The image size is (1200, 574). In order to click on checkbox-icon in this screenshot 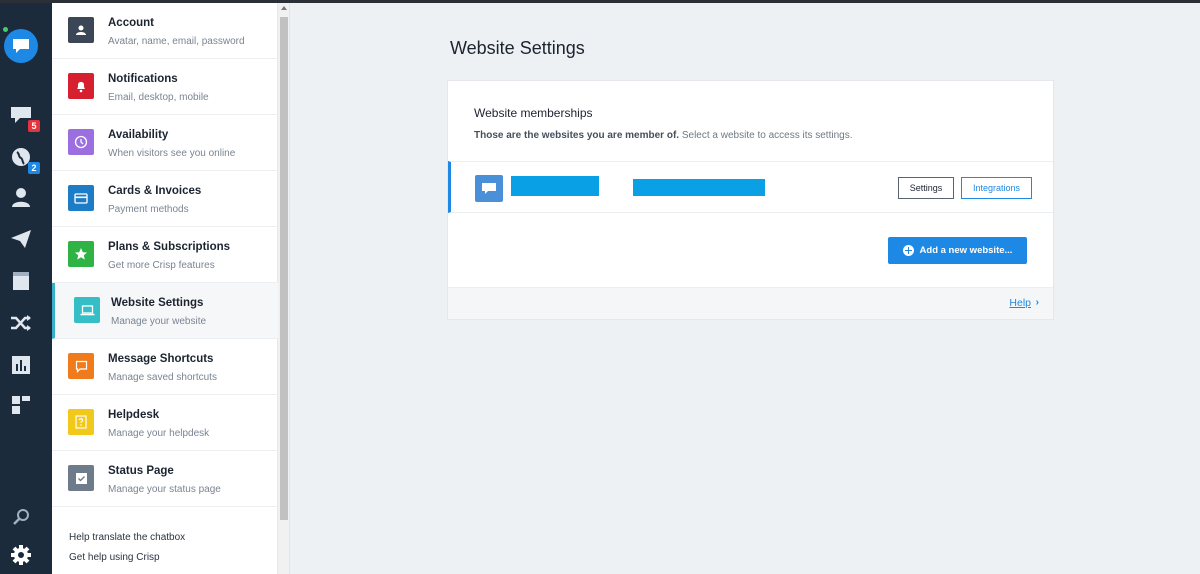, I will do `click(81, 478)`.